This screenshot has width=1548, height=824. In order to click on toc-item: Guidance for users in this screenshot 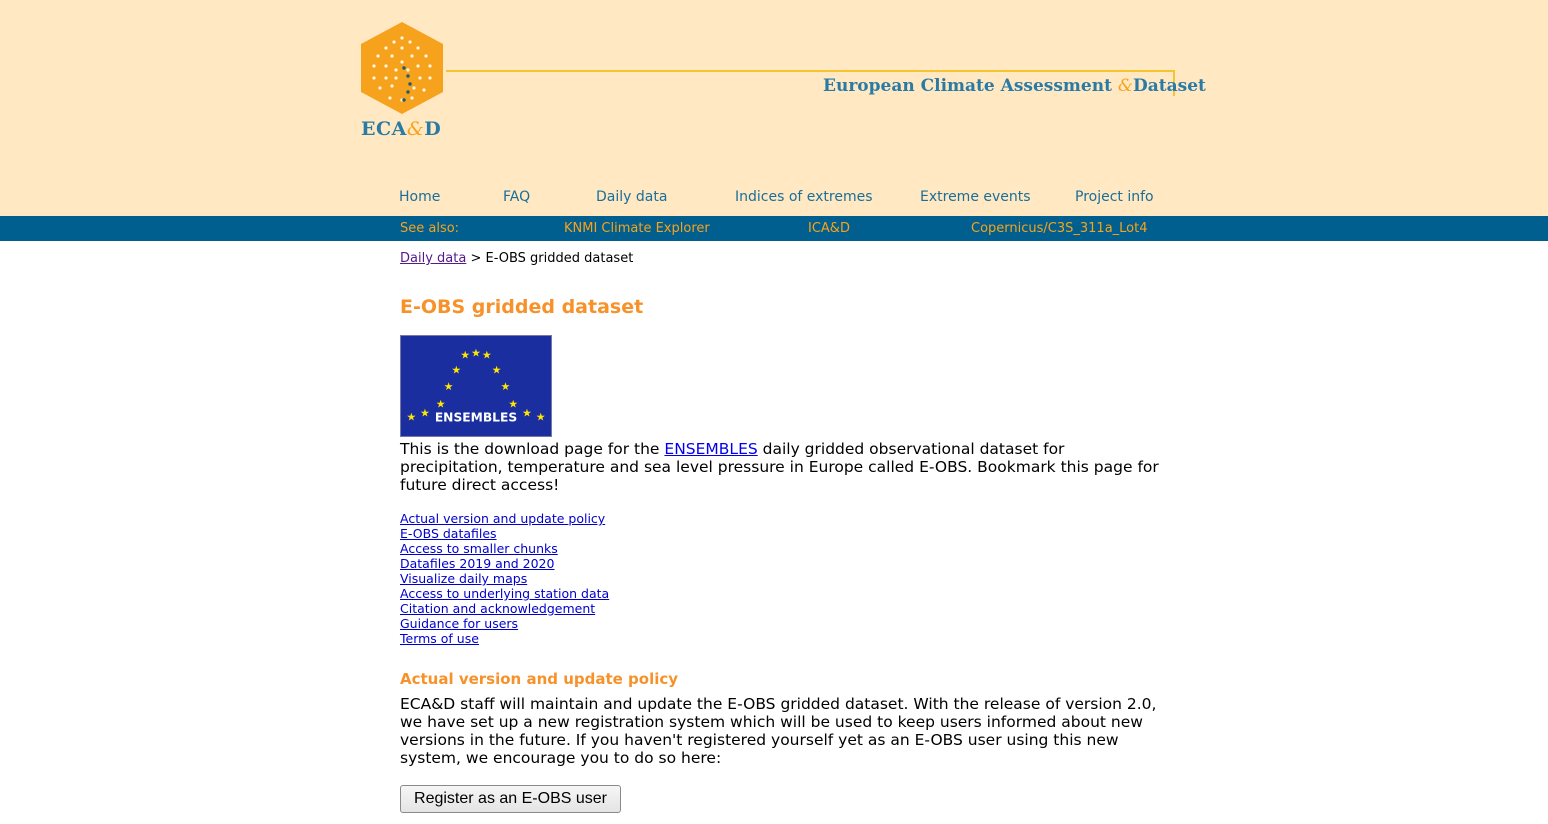, I will do `click(504, 623)`.